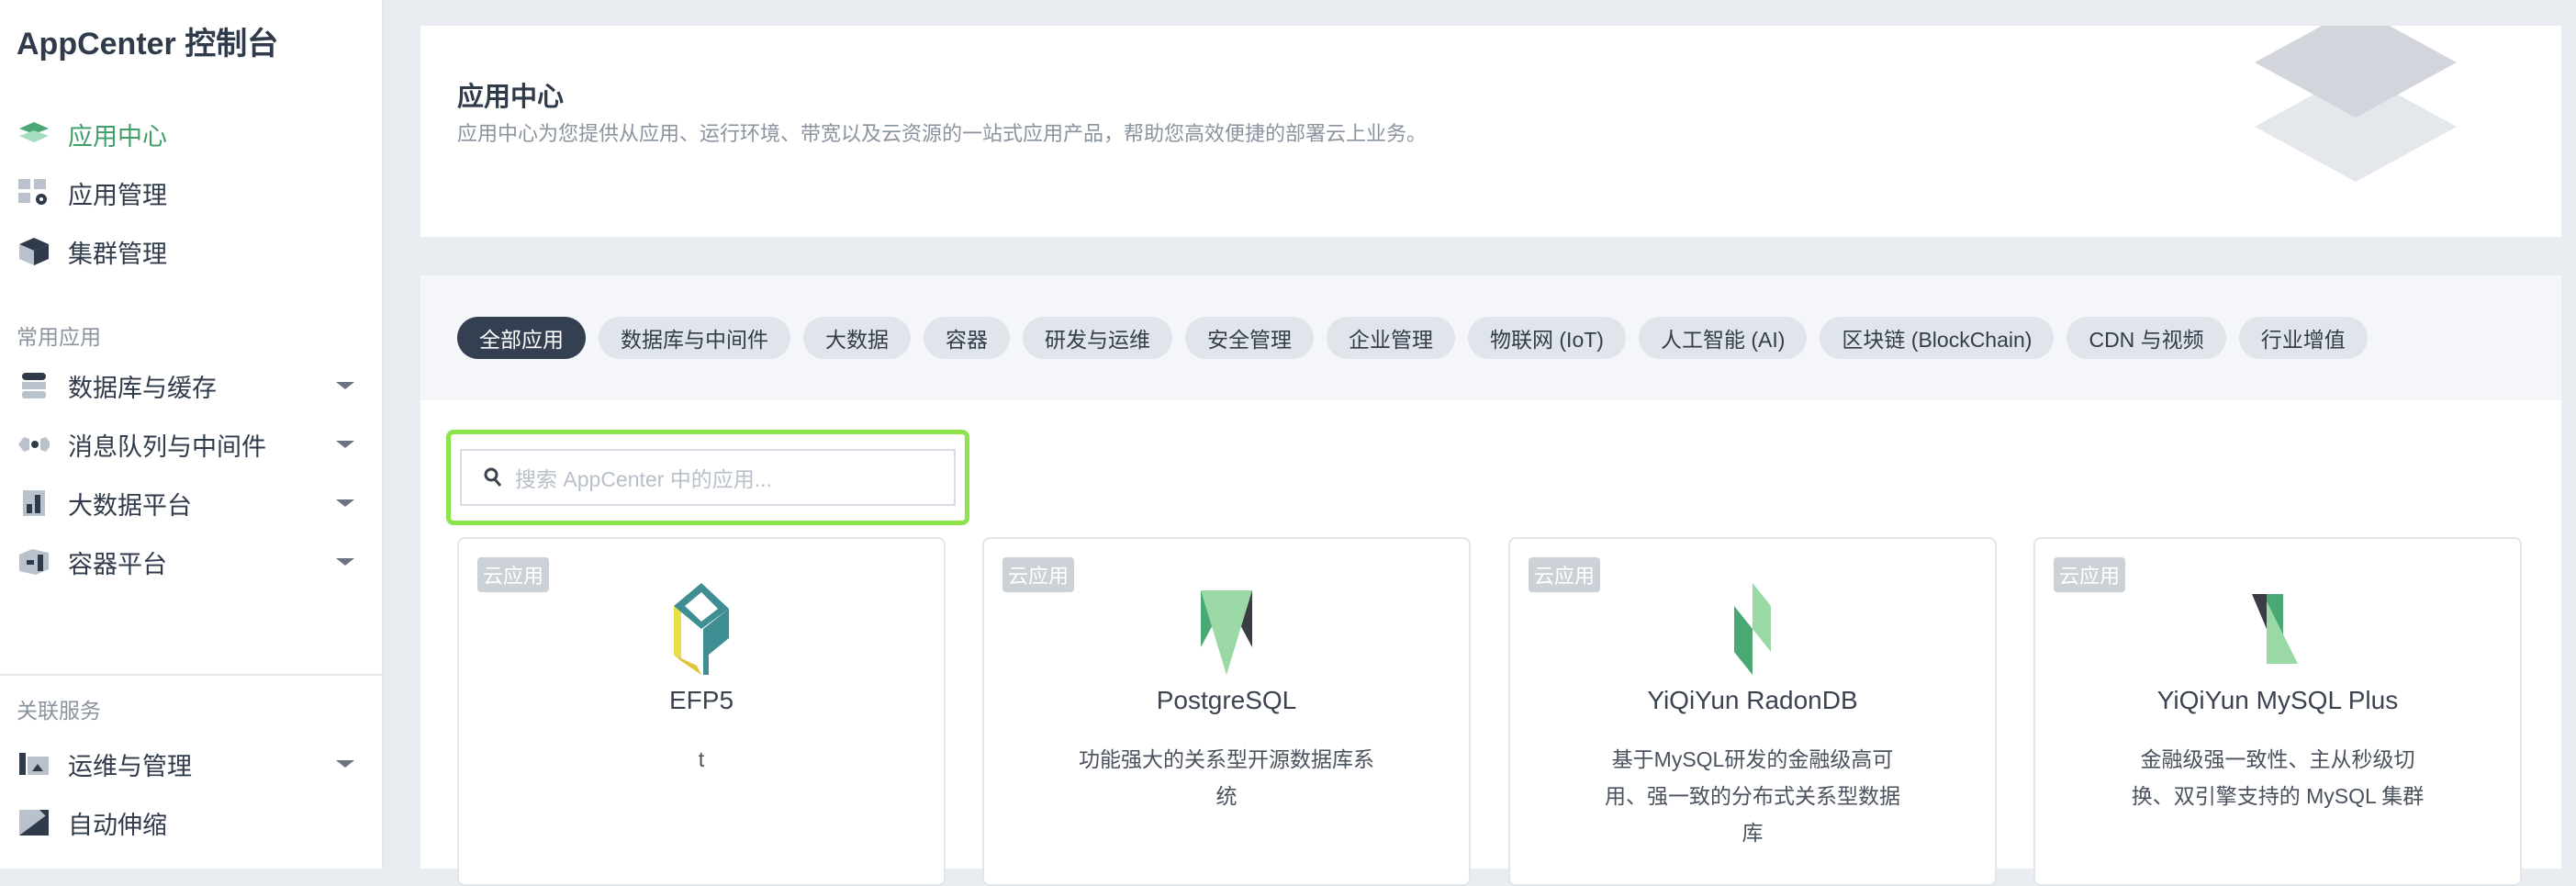  What do you see at coordinates (117, 825) in the screenshot?
I see `sidebar-item-label: 自动伸缩` at bounding box center [117, 825].